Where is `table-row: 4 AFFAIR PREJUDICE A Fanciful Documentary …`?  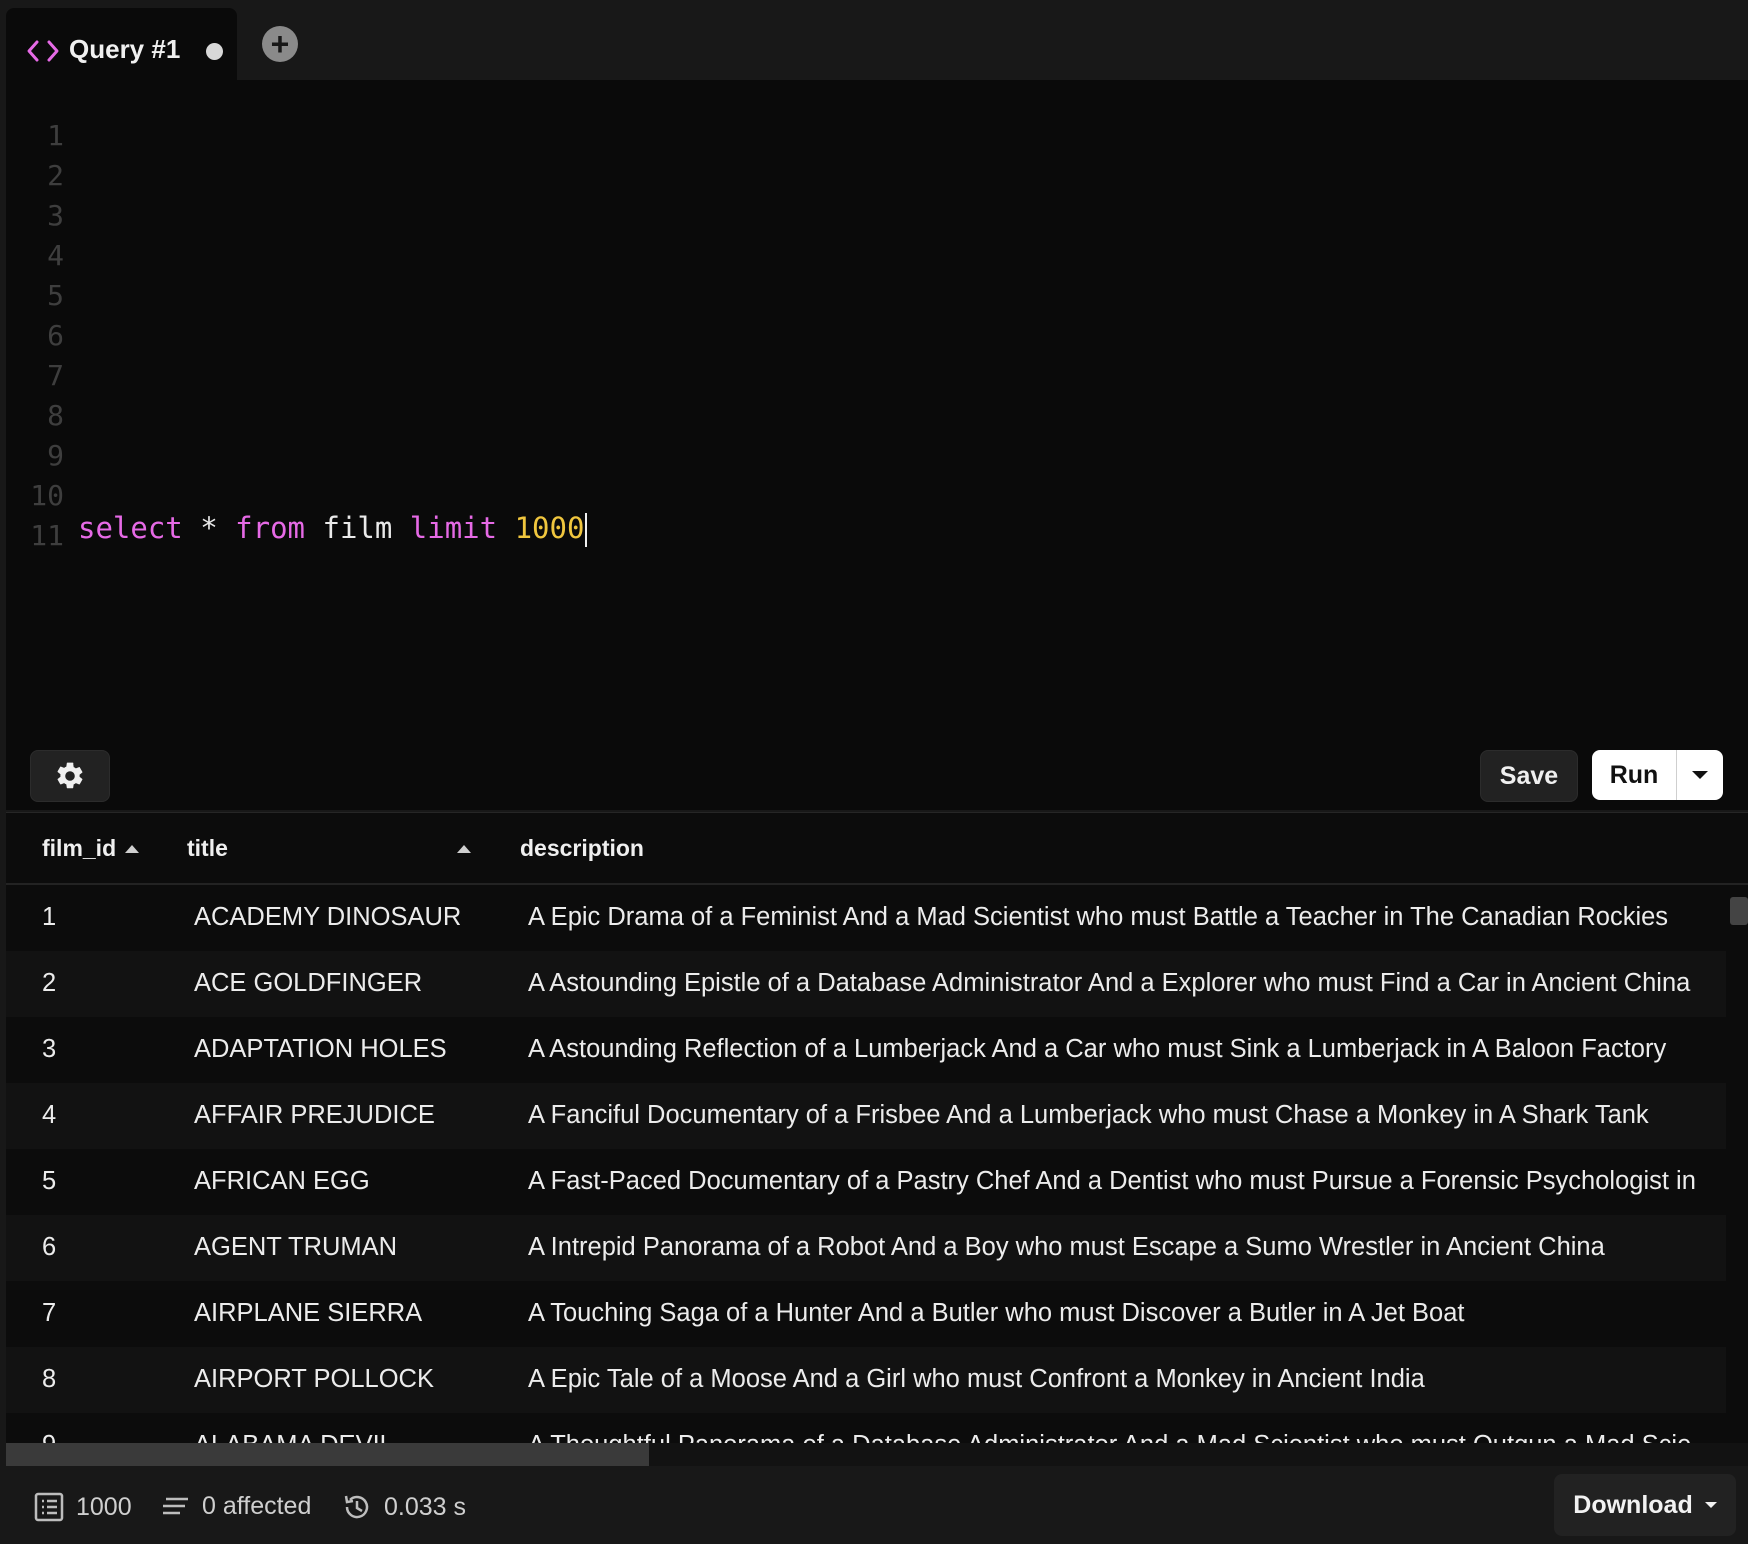
table-row: 4 AFFAIR PREJUDICE A Fanciful Documentary … is located at coordinates (866, 1116).